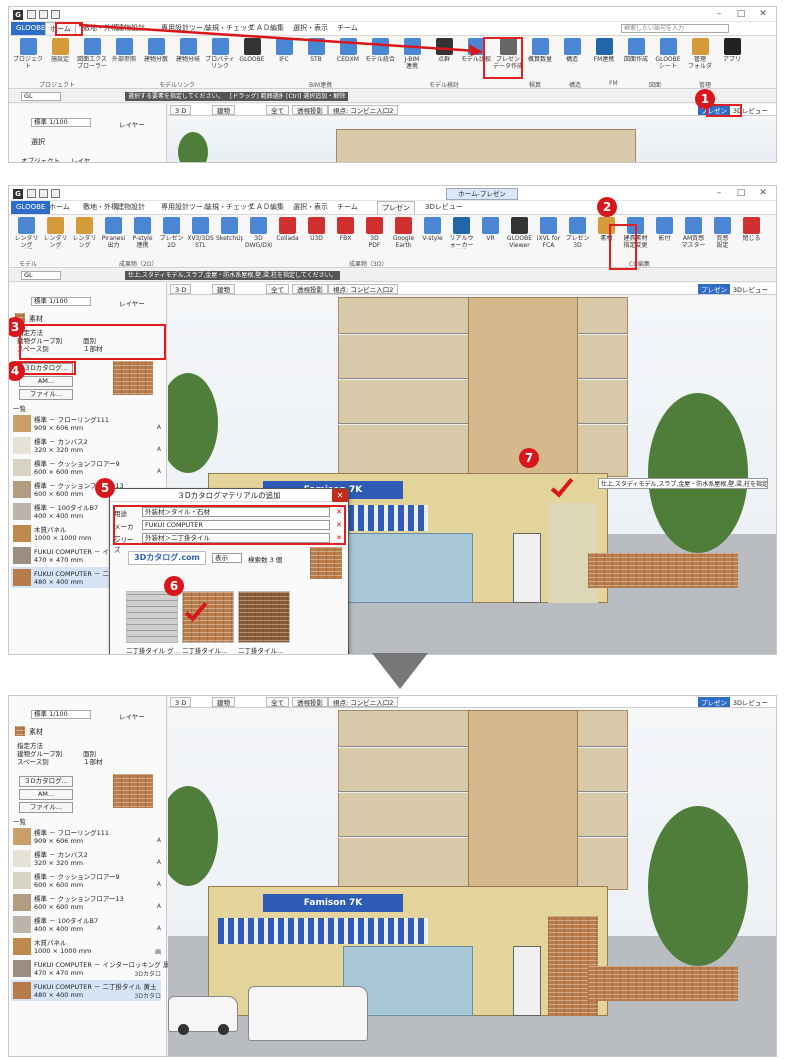 The image size is (785, 1059). I want to click on ribbon2-button-7: SketchUp, so click(229, 233).